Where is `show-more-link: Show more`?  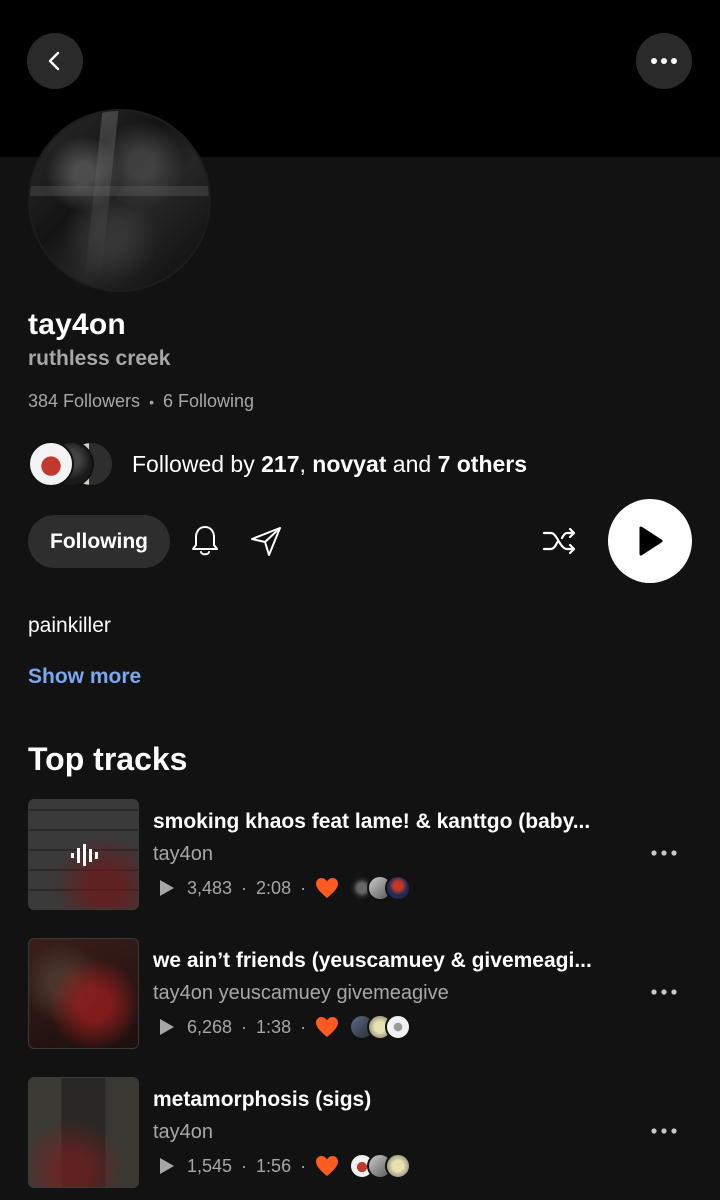 show-more-link: Show more is located at coordinates (84, 677).